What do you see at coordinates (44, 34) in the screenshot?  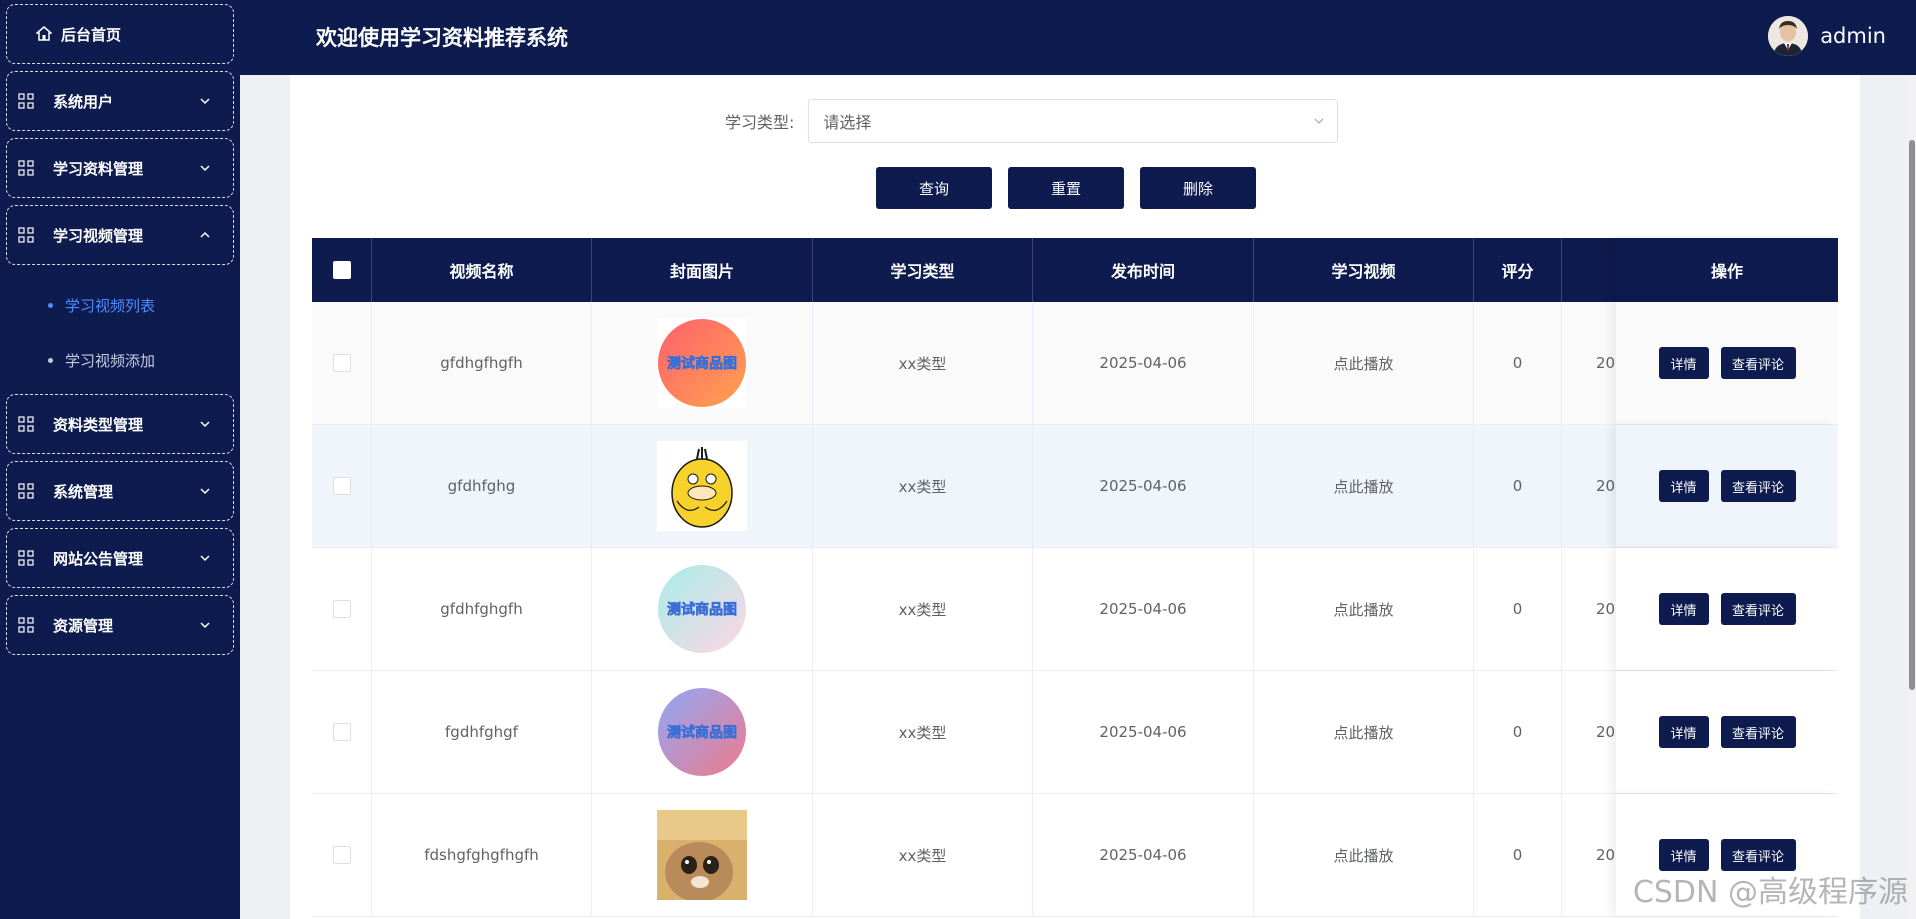 I see `home-icon` at bounding box center [44, 34].